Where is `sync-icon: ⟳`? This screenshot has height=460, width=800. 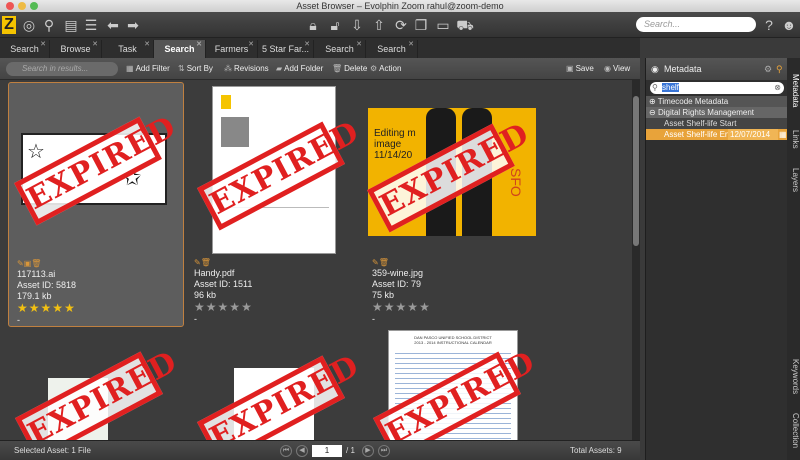
sync-icon: ⟳ is located at coordinates (401, 25).